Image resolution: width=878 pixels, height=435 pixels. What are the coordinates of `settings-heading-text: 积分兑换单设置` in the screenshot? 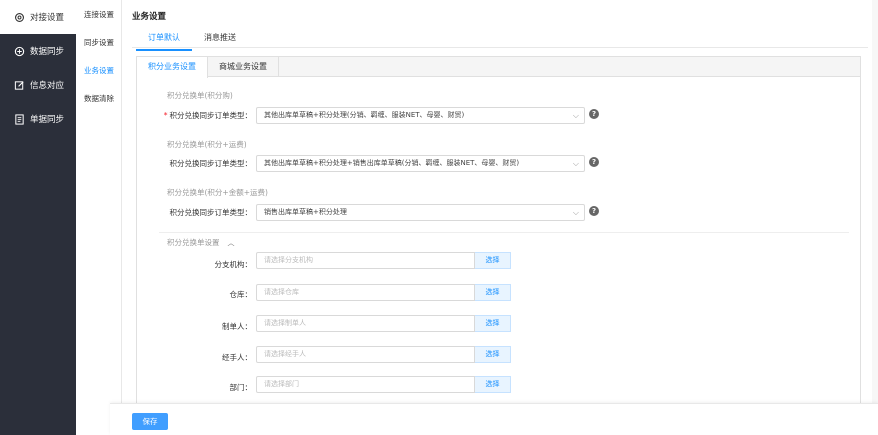 It's located at (193, 242).